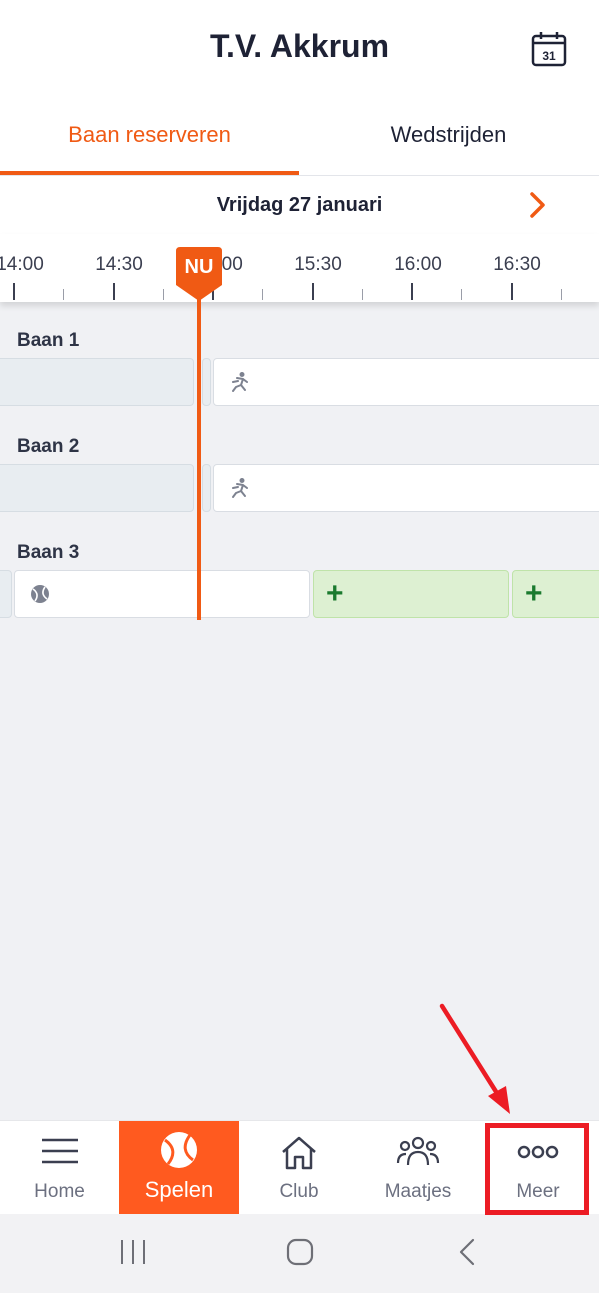  I want to click on nav-label: Home, so click(59, 1191).